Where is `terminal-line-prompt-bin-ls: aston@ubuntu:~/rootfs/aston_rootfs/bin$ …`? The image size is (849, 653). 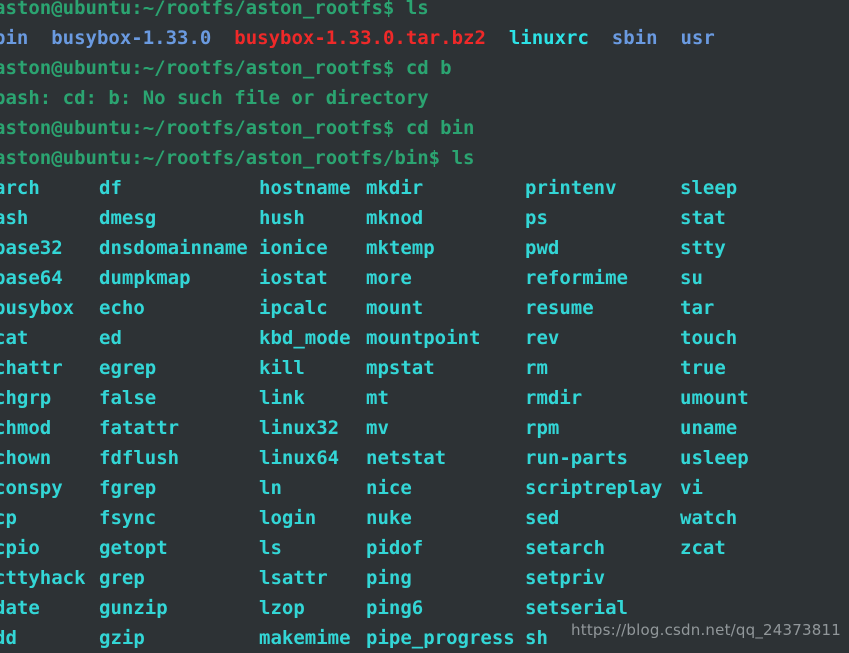 terminal-line-prompt-bin-ls: aston@ubuntu:~/rootfs/aston_rootfs/bin$ … is located at coordinates (424, 158).